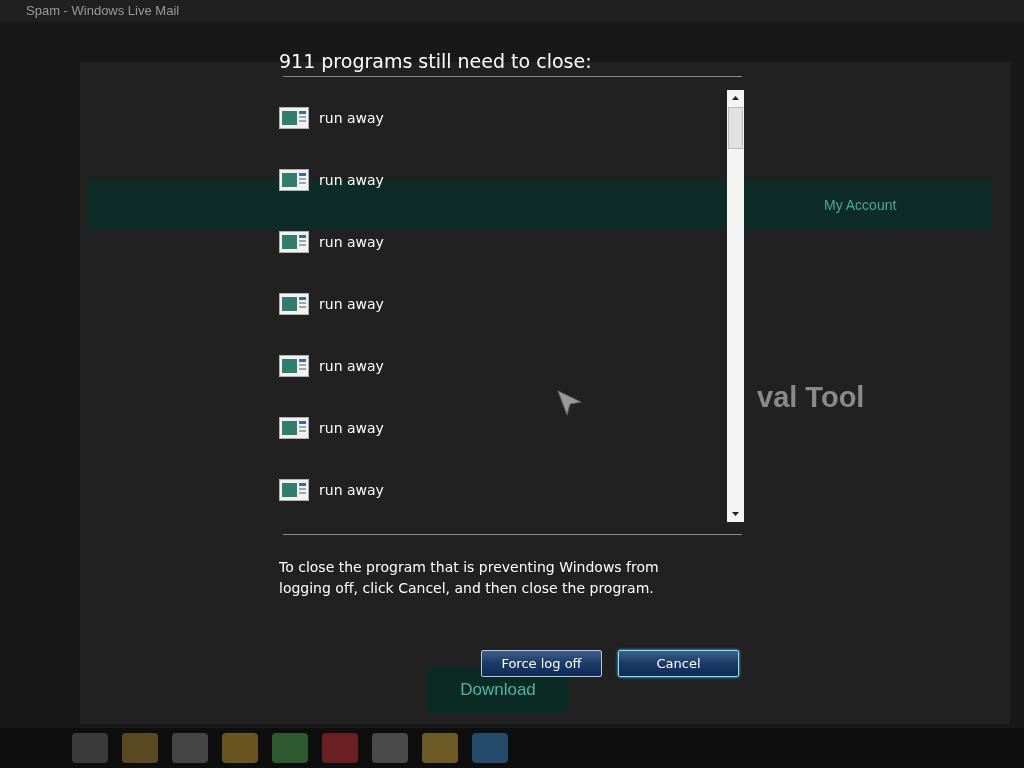 The image size is (1024, 768). What do you see at coordinates (811, 397) in the screenshot?
I see `page-heading: val Tool` at bounding box center [811, 397].